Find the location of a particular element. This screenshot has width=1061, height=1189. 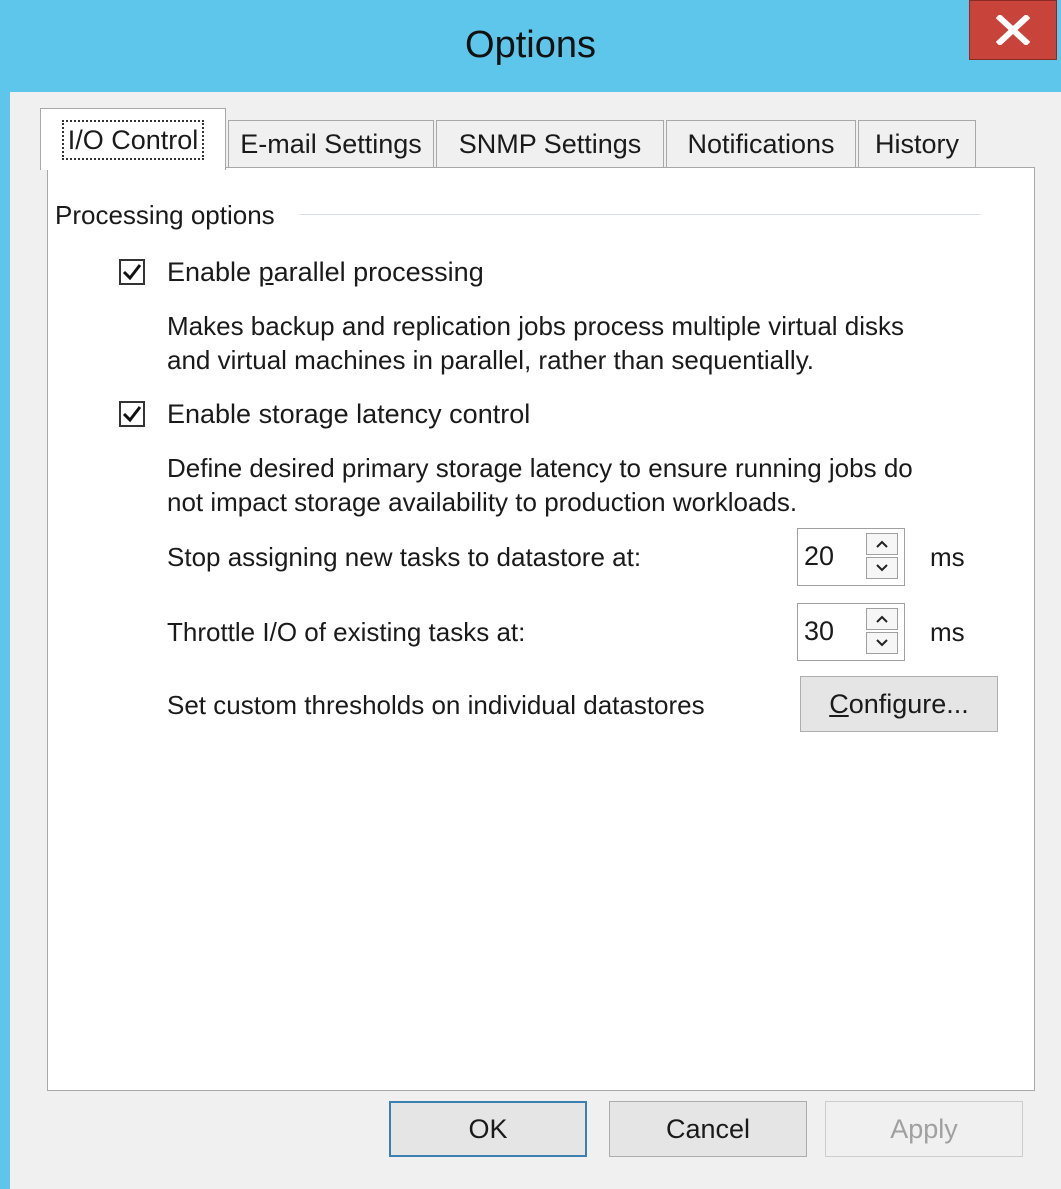

apply-button: Apply is located at coordinates (924, 1129).